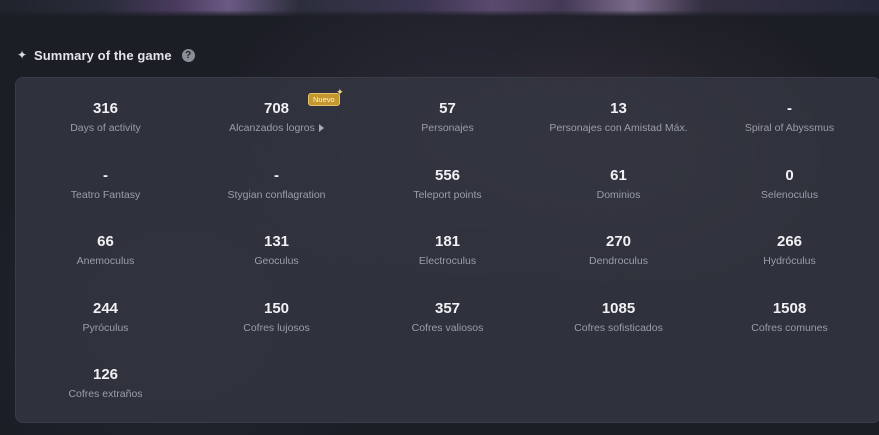 Image resolution: width=879 pixels, height=435 pixels. Describe the element at coordinates (789, 194) in the screenshot. I see `stat-label: Selenoculus` at that location.